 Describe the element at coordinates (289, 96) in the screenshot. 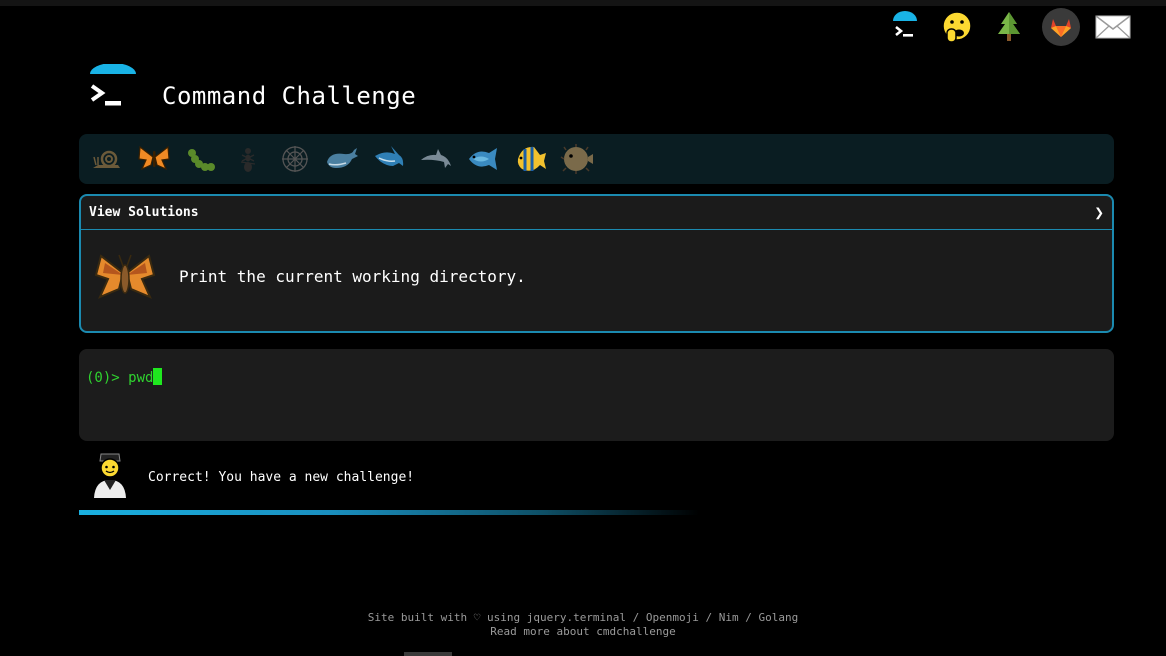

I see `page-title: Command Challenge` at that location.